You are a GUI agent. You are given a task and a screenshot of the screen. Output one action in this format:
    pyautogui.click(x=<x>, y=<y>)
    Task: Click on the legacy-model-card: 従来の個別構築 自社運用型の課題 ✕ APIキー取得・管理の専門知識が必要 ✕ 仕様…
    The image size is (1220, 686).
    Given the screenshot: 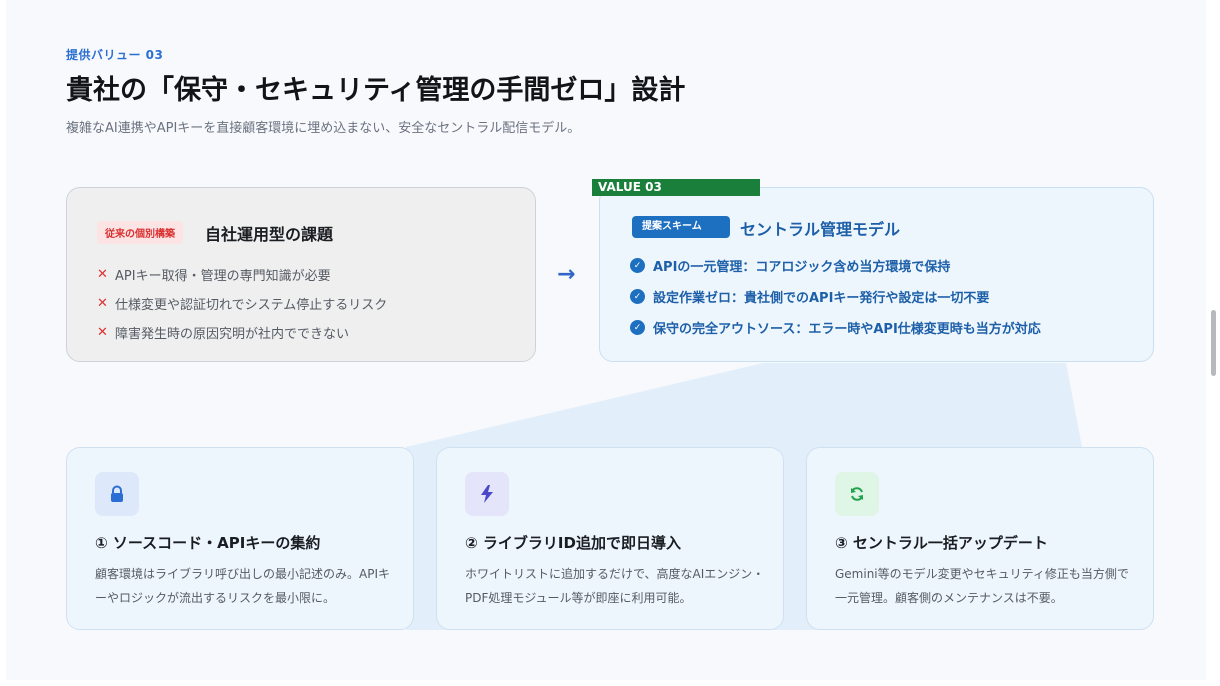 What is the action you would take?
    pyautogui.click(x=301, y=274)
    